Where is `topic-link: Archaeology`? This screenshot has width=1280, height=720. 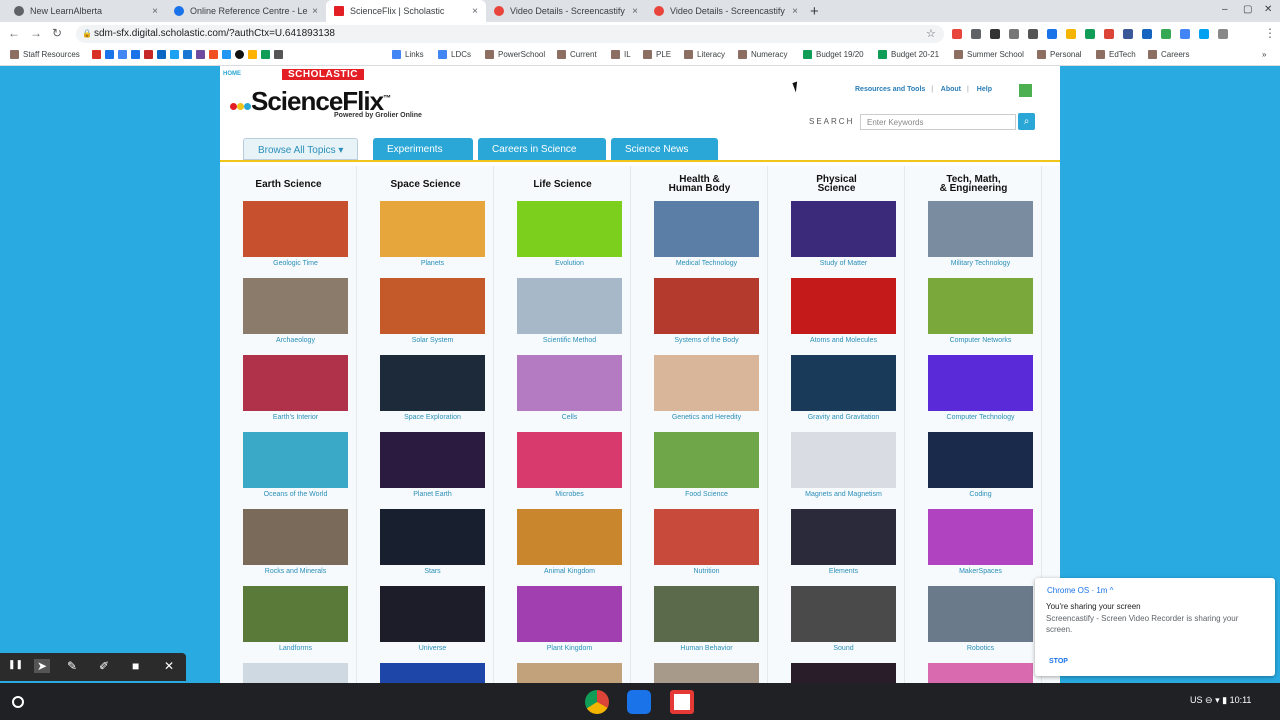
topic-link: Archaeology is located at coordinates (295, 340).